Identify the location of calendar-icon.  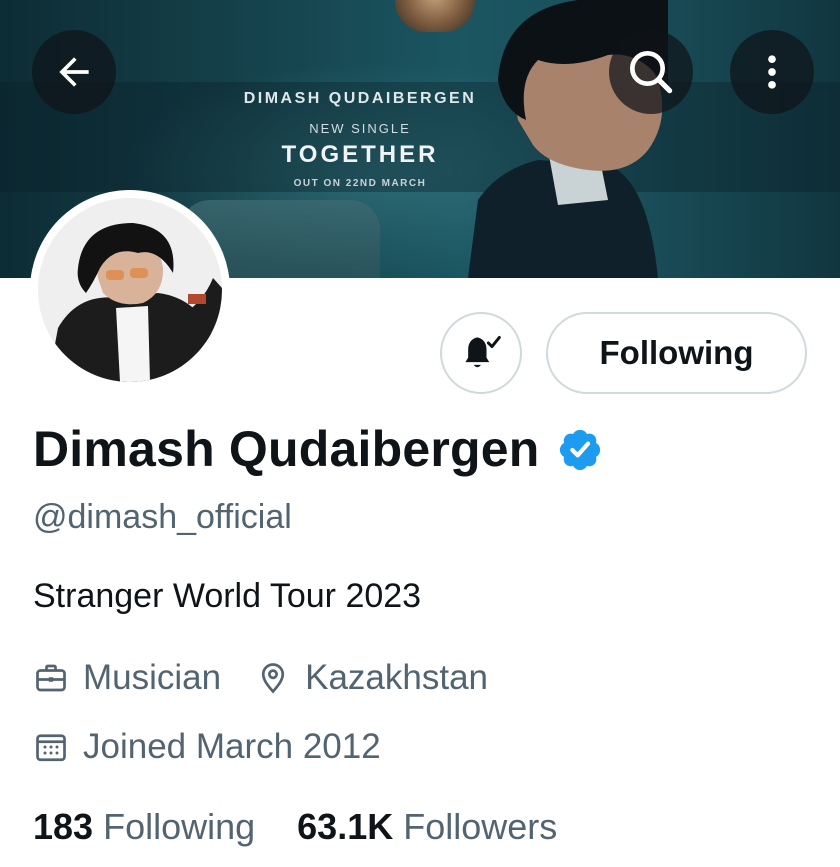
(51, 748).